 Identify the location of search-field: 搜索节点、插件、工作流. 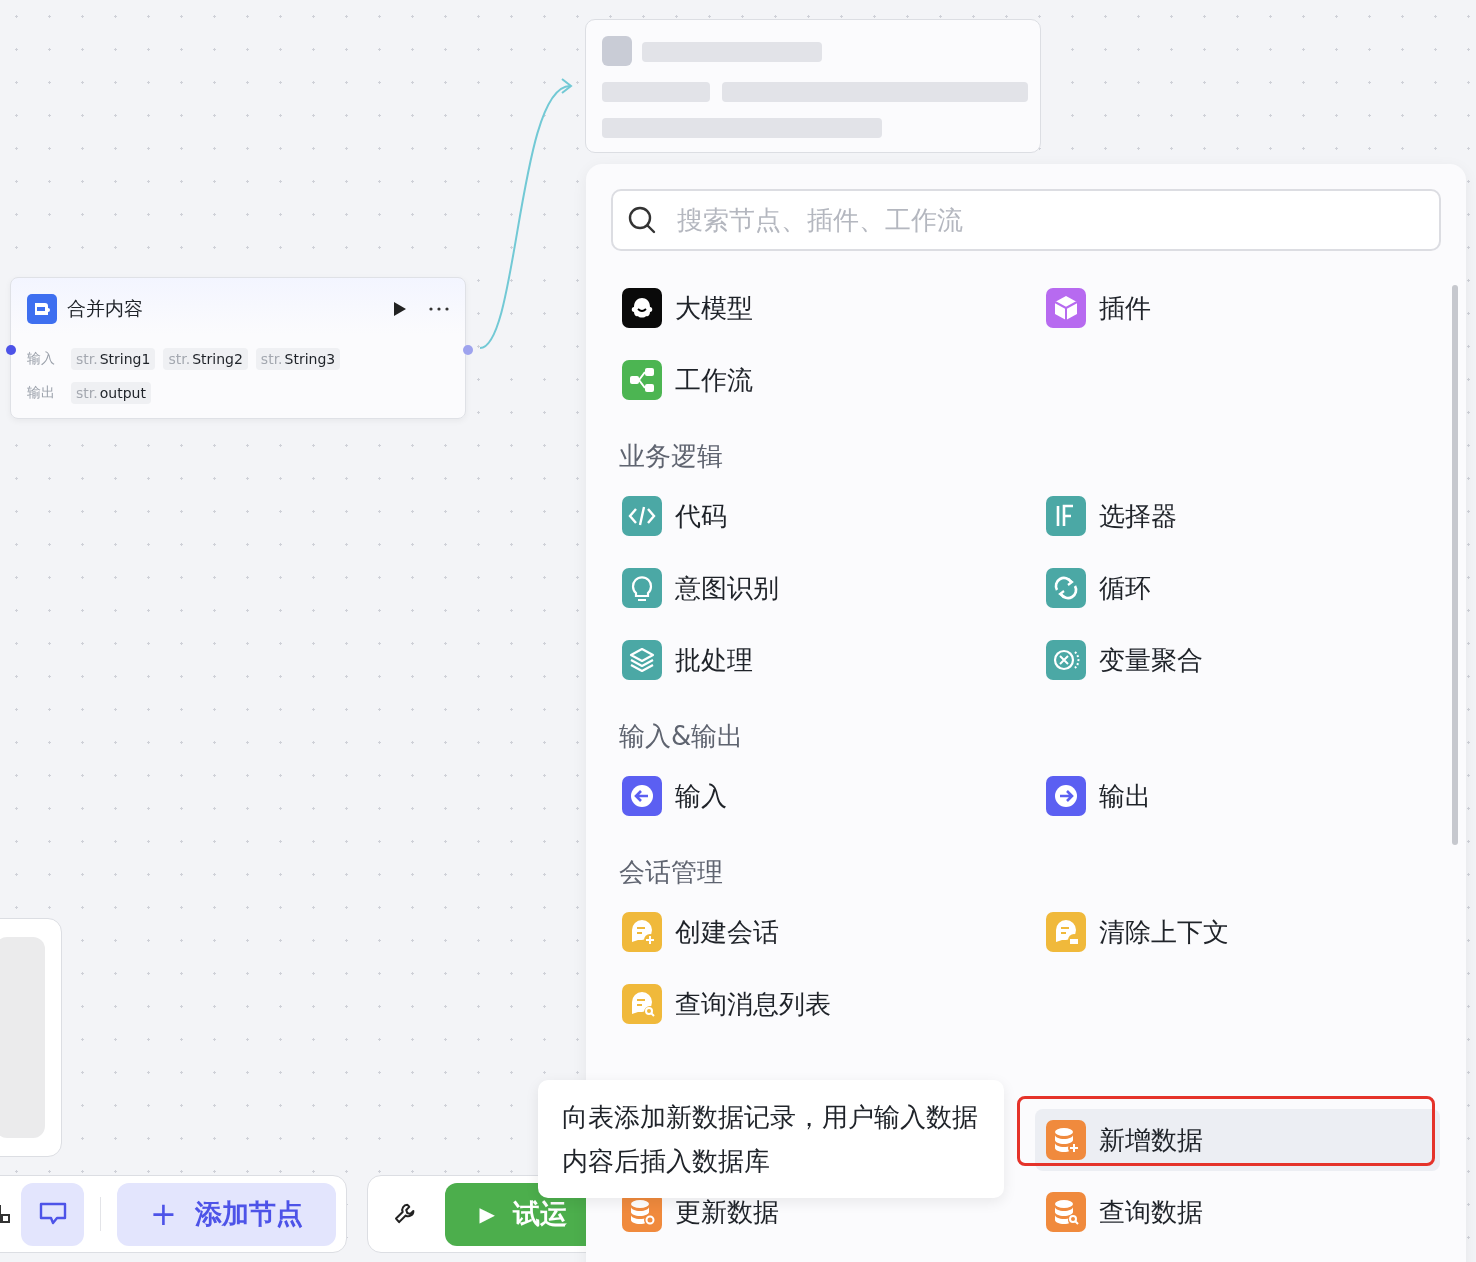
(1026, 220).